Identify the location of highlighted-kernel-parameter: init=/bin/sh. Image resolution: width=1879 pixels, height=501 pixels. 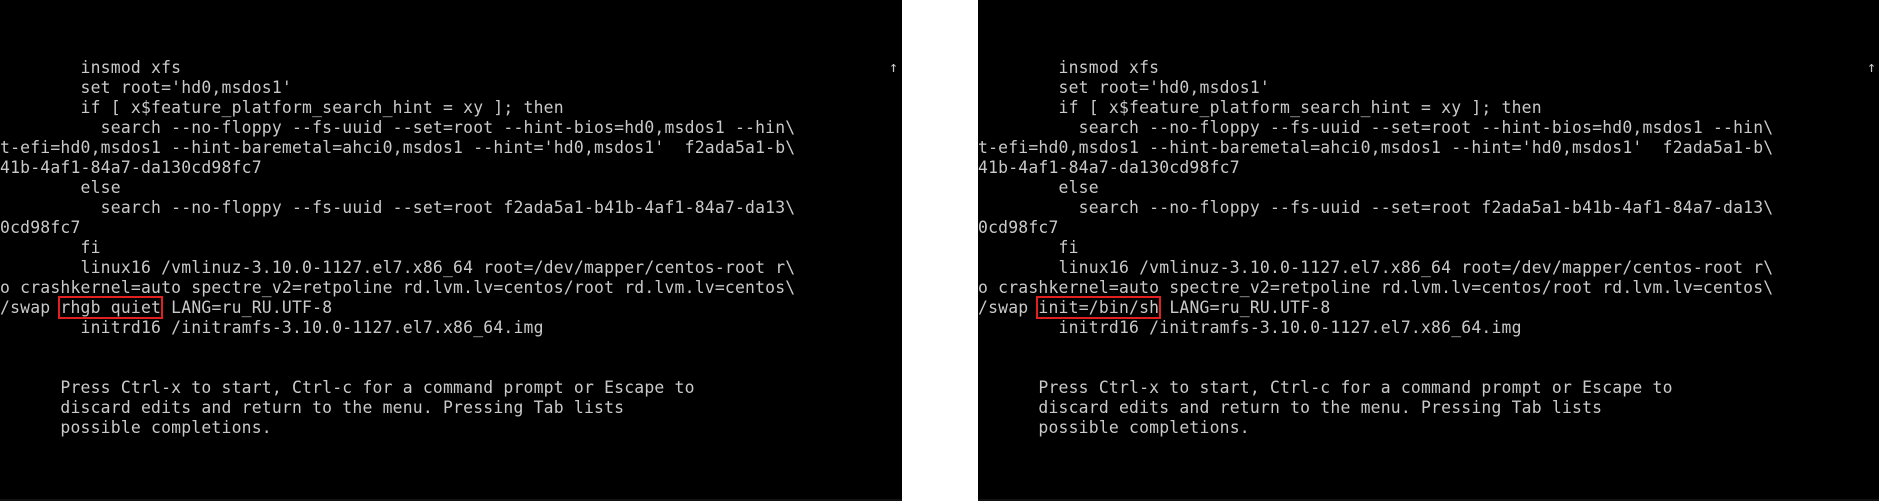
(1099, 307).